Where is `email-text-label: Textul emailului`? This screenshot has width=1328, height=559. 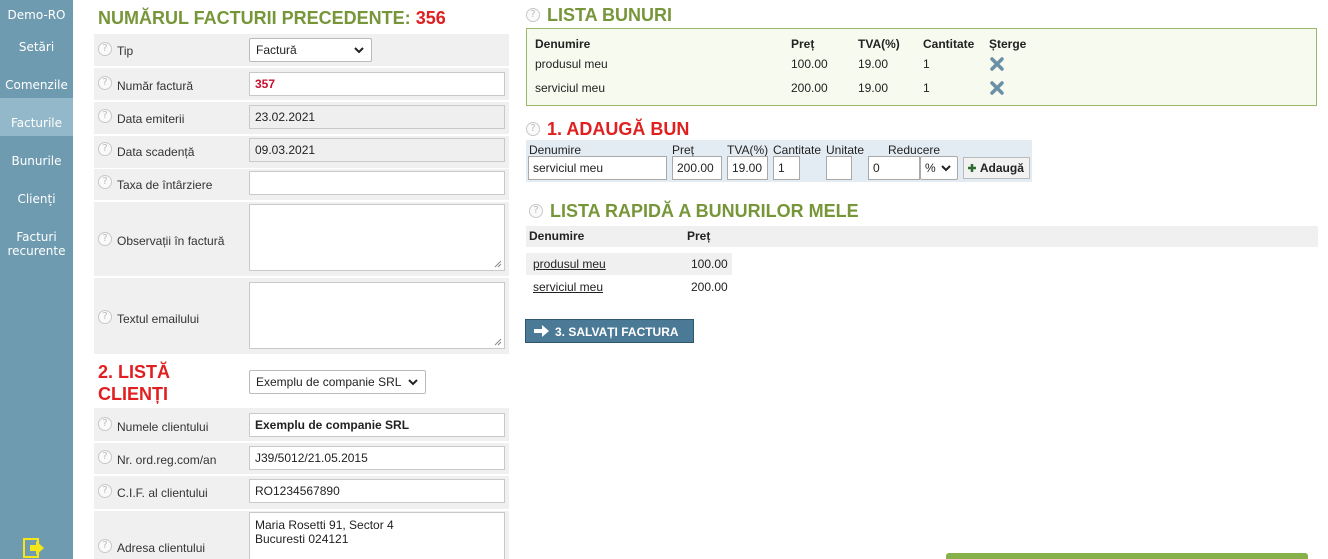
email-text-label: Textul emailului is located at coordinates (158, 319).